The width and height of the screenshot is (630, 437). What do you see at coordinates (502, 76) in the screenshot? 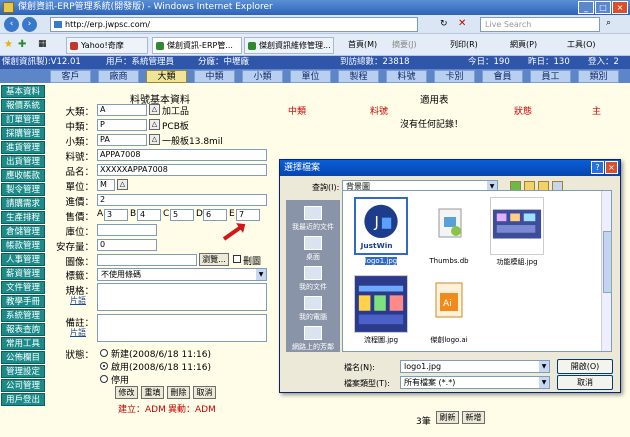
I see `menu-member: 會員` at bounding box center [502, 76].